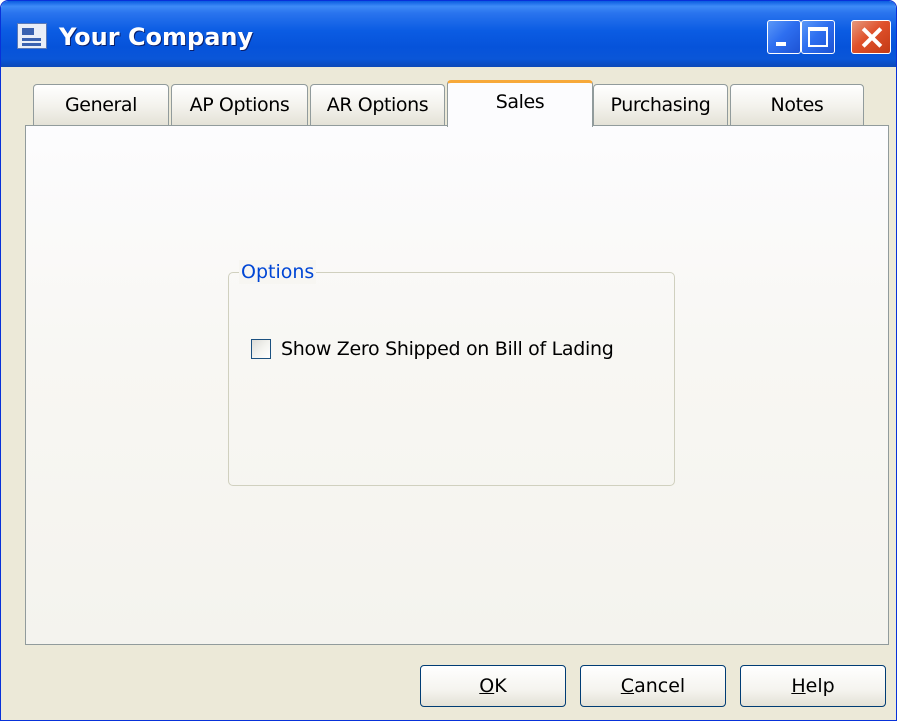 The height and width of the screenshot is (721, 897). Describe the element at coordinates (820, 686) in the screenshot. I see `help-label-rest: elp` at that location.